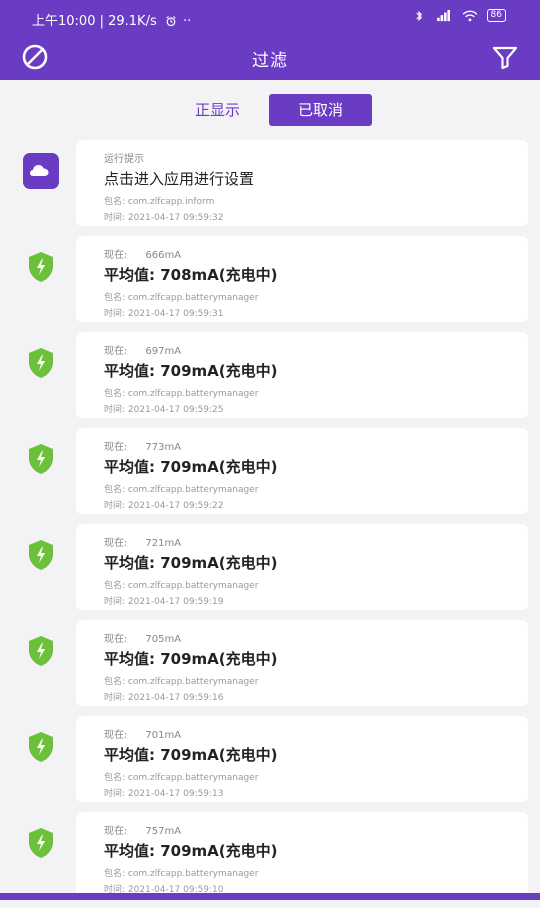 The width and height of the screenshot is (540, 908). I want to click on battery-icon: 86, so click(496, 15).